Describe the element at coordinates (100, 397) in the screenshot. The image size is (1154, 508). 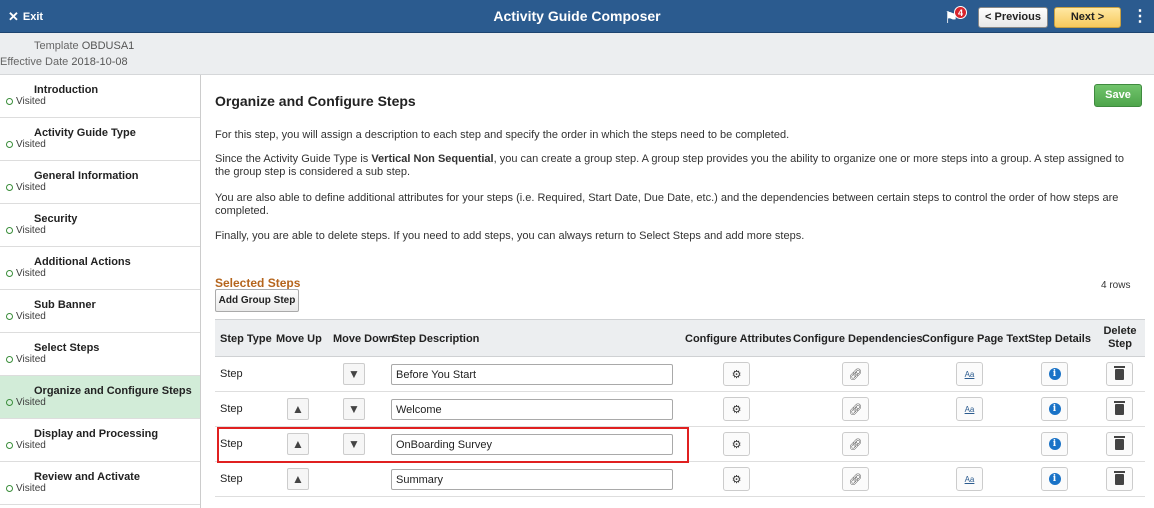
I see `sidebar-item: Organize and Configure Steps Visited` at that location.